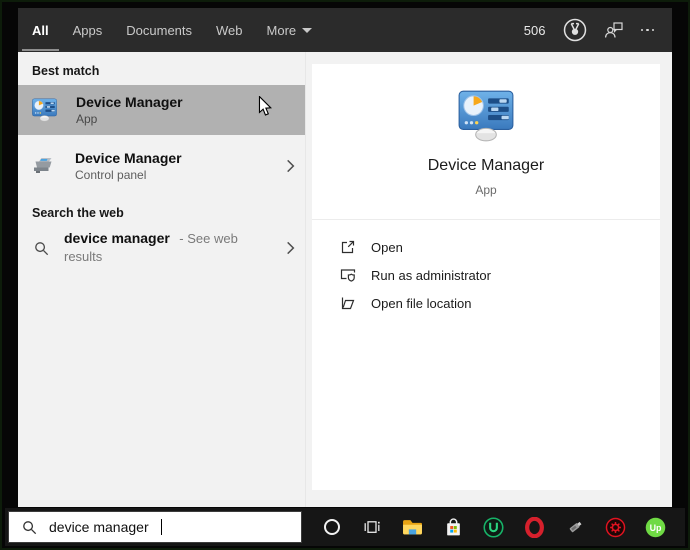 The width and height of the screenshot is (690, 550). What do you see at coordinates (66, 71) in the screenshot?
I see `best-match-heading: Best match` at bounding box center [66, 71].